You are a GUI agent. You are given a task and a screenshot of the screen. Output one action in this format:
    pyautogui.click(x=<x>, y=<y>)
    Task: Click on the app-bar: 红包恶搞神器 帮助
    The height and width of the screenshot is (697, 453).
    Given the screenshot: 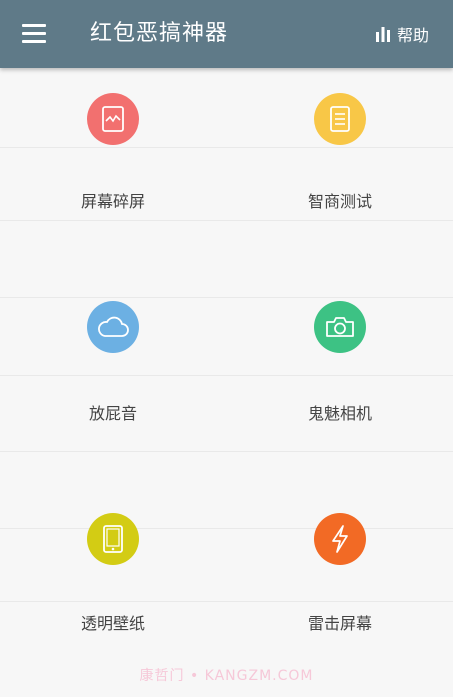 What is the action you would take?
    pyautogui.click(x=226, y=34)
    